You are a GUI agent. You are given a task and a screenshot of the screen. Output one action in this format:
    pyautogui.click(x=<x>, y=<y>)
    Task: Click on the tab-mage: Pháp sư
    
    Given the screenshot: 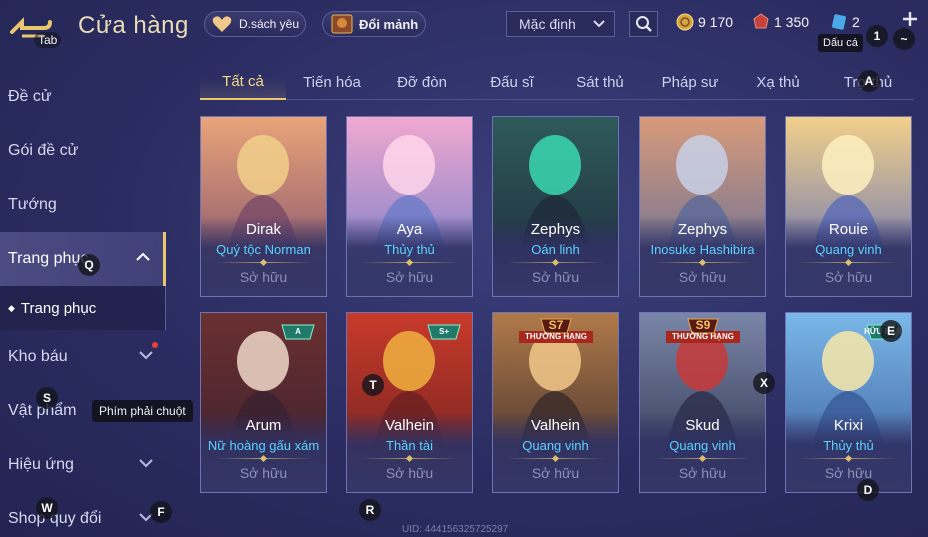 What is the action you would take?
    pyautogui.click(x=690, y=82)
    